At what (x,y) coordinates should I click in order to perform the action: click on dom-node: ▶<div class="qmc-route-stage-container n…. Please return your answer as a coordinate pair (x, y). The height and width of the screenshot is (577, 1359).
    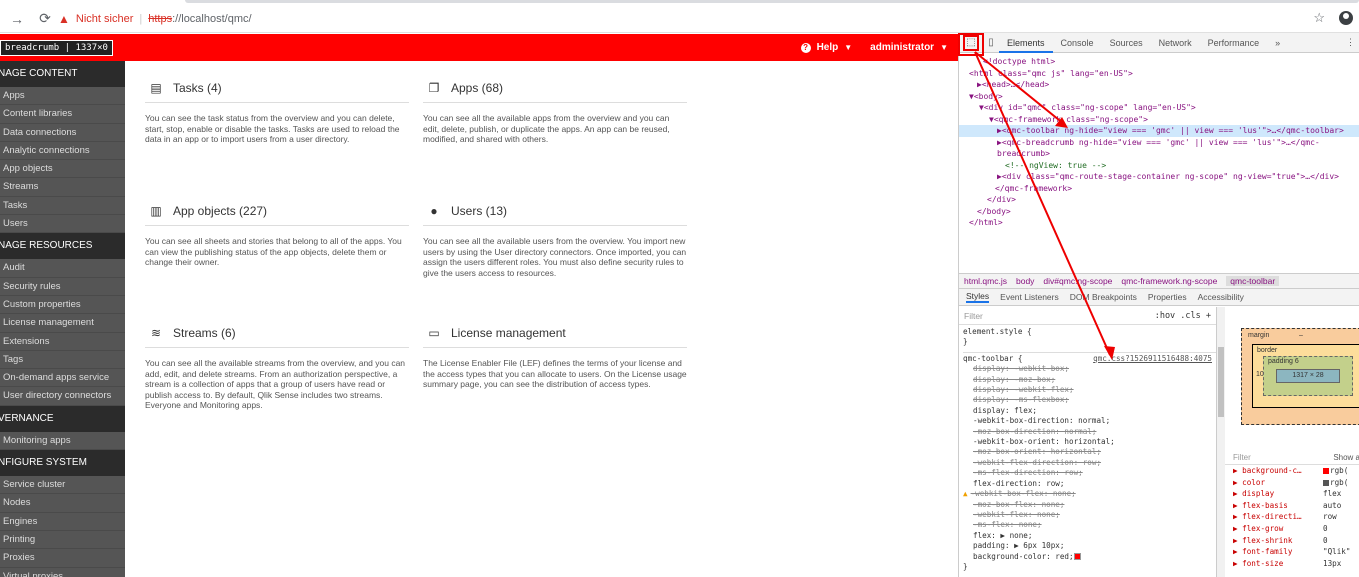
    Looking at the image, I should click on (1164, 177).